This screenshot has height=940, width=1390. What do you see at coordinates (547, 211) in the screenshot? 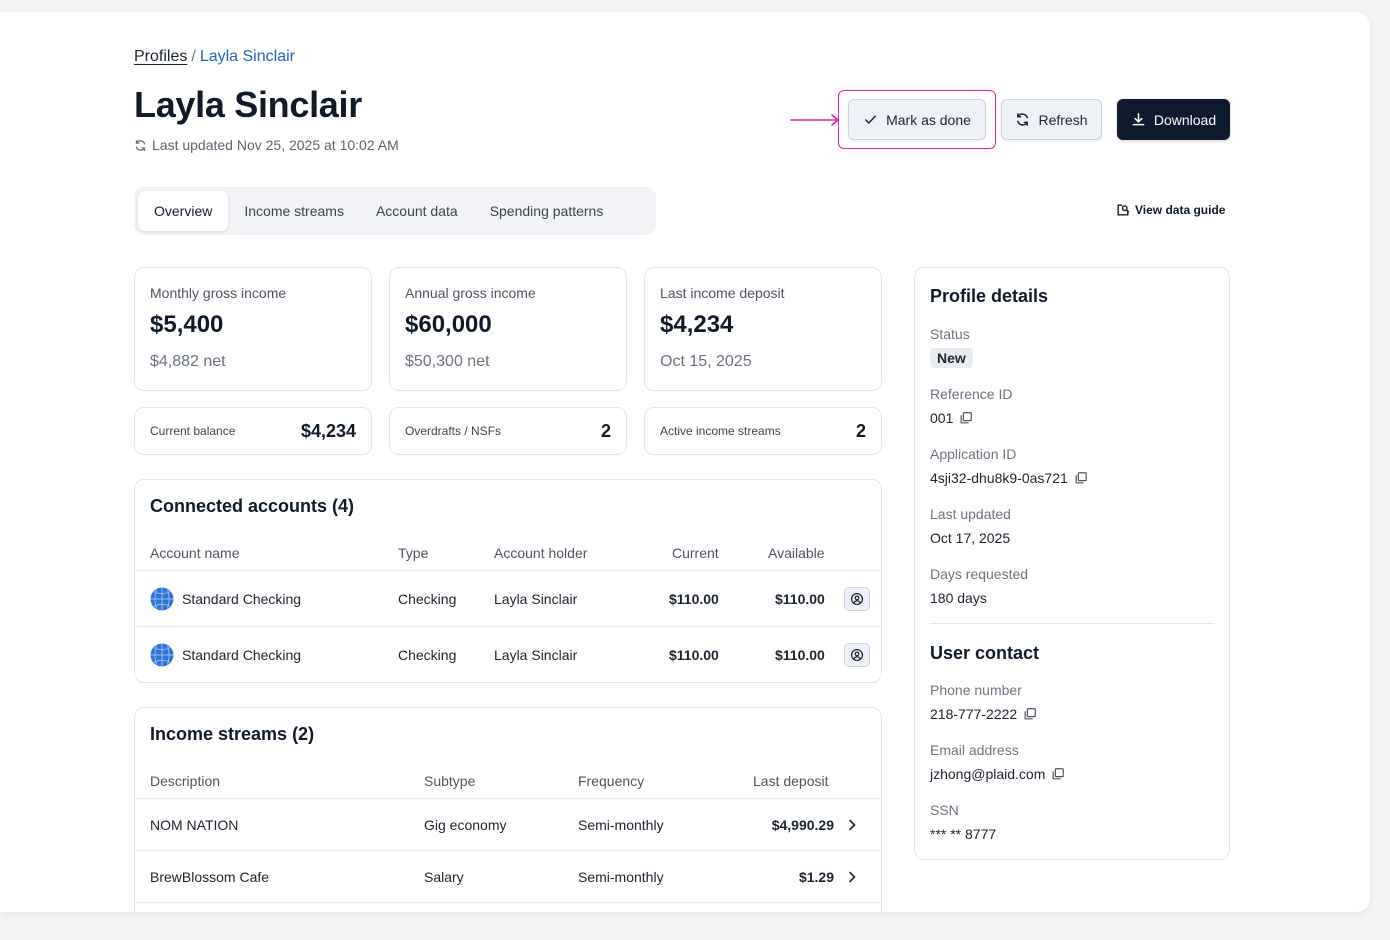
I see `tab-spending-patterns: Spending patterns` at bounding box center [547, 211].